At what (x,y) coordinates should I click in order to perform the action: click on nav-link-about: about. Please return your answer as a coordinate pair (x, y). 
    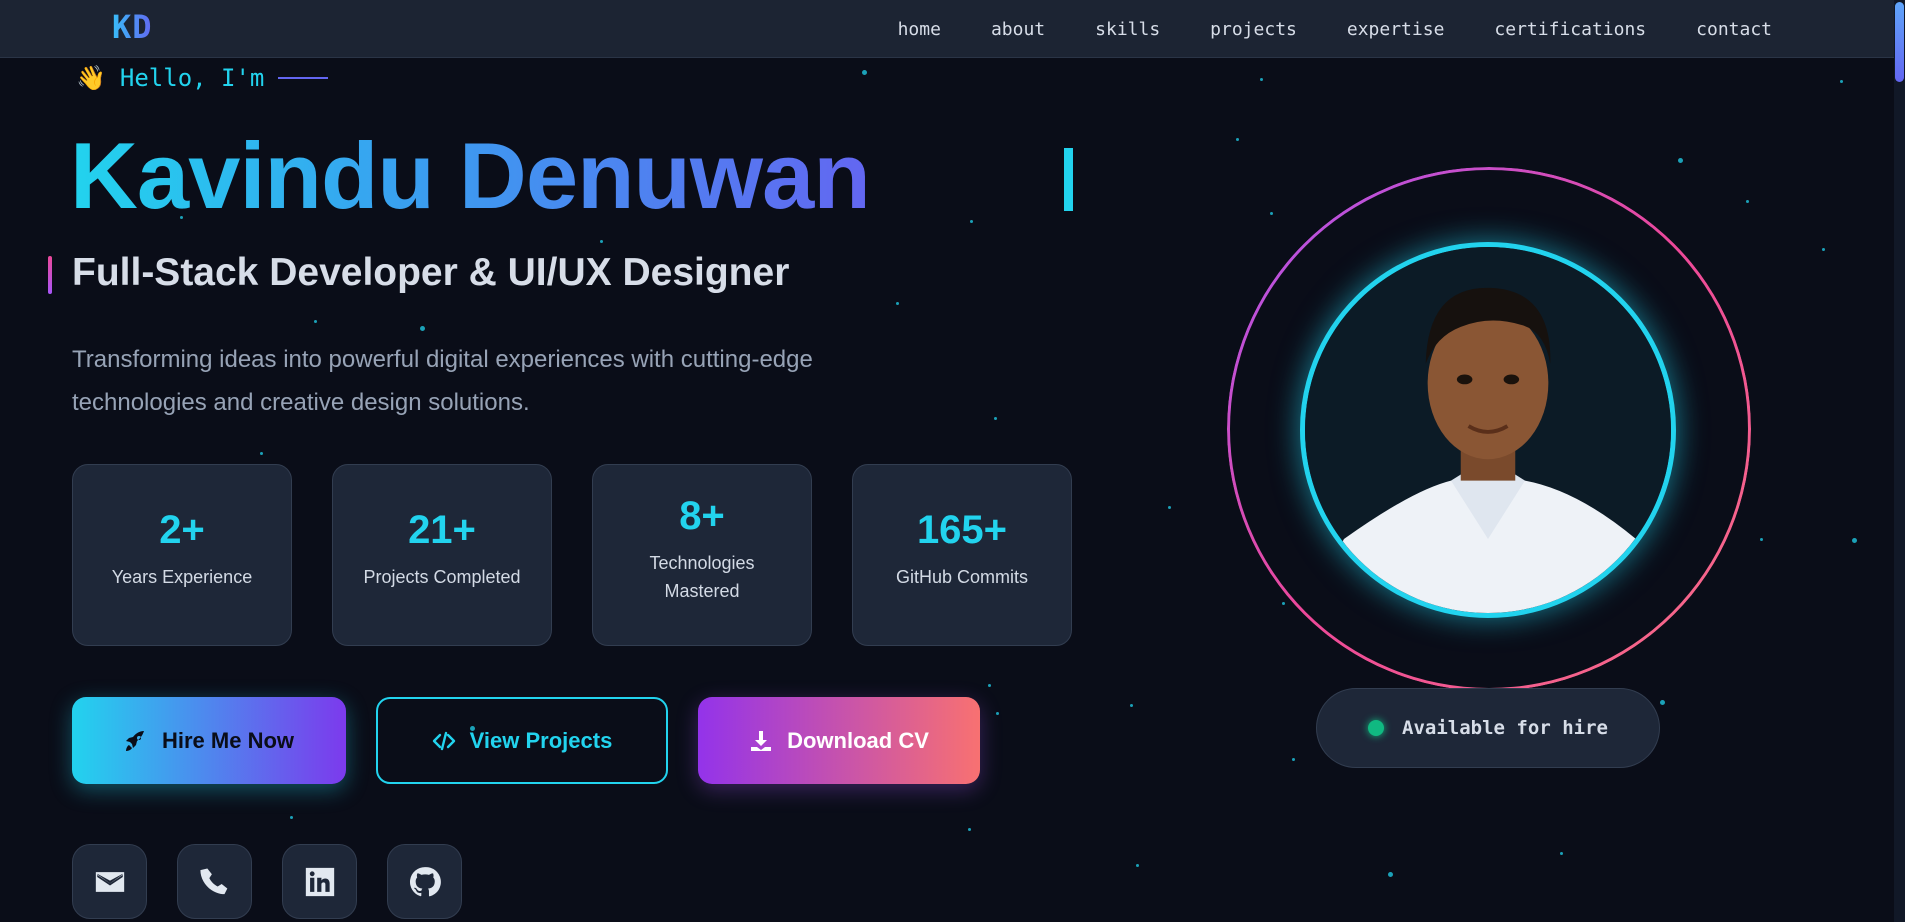
    Looking at the image, I should click on (1018, 29).